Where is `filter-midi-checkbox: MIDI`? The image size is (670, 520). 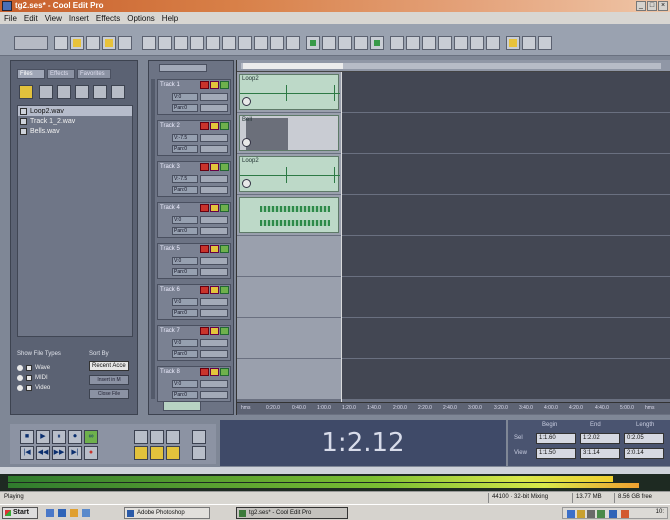
filter-midi-checkbox: MIDI is located at coordinates (33, 378).